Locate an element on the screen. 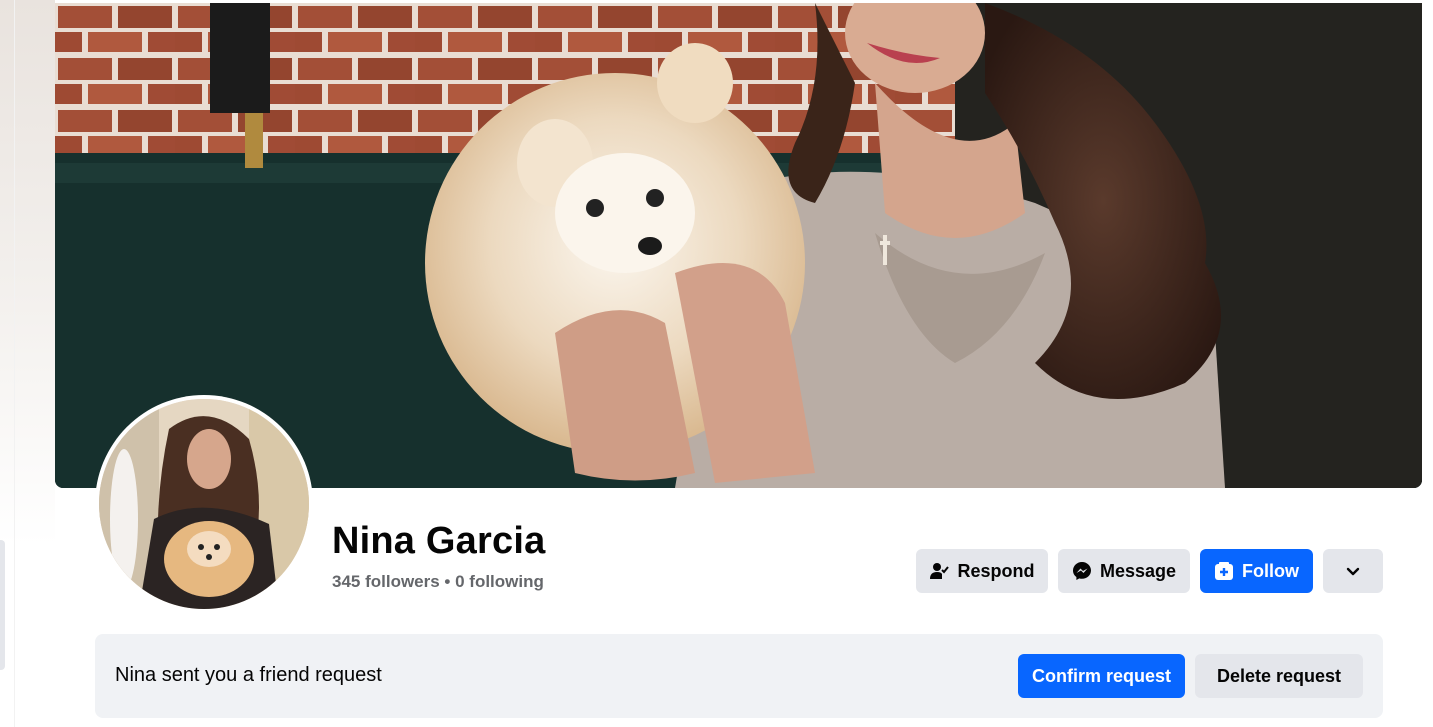 This screenshot has width=1433, height=727. friend-request-text: Nina sent you a friend request is located at coordinates (248, 675).